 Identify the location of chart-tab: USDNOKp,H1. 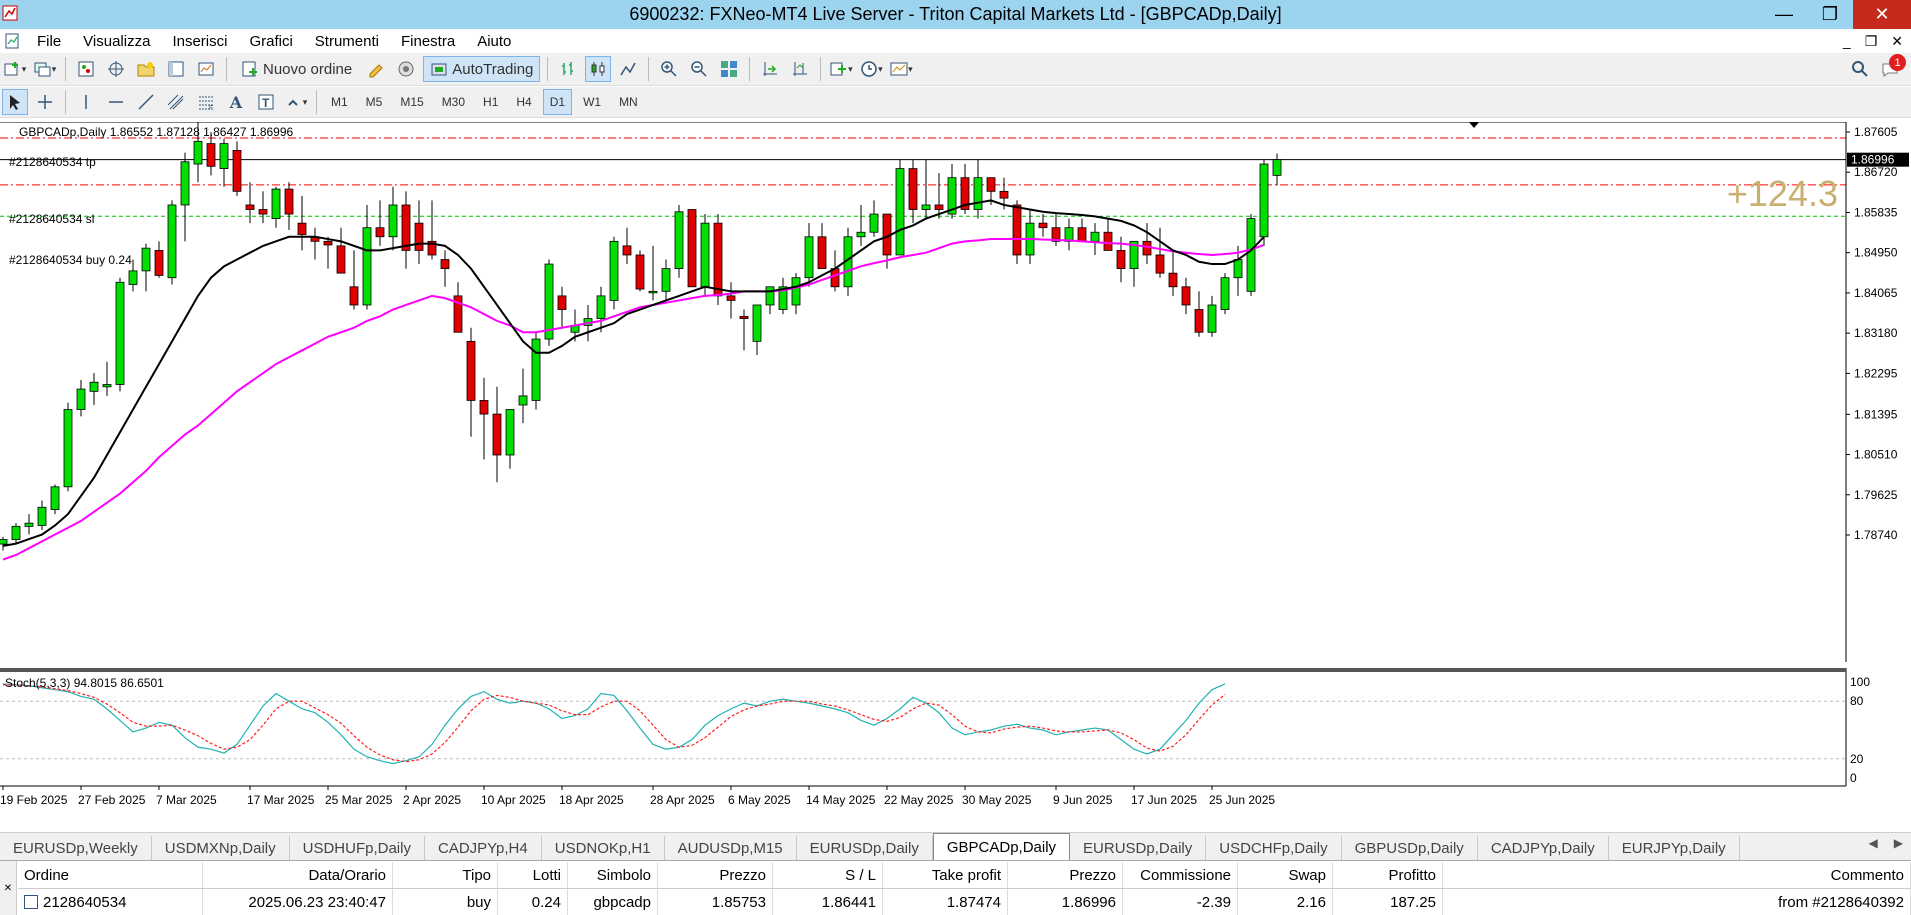
(603, 848).